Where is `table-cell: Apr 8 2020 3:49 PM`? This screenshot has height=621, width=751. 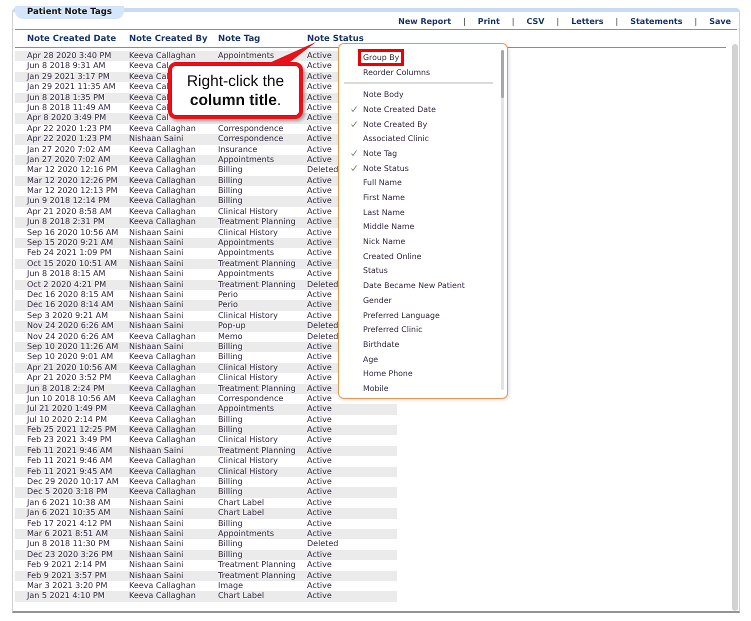 table-cell: Apr 8 2020 3:49 PM is located at coordinates (66, 117).